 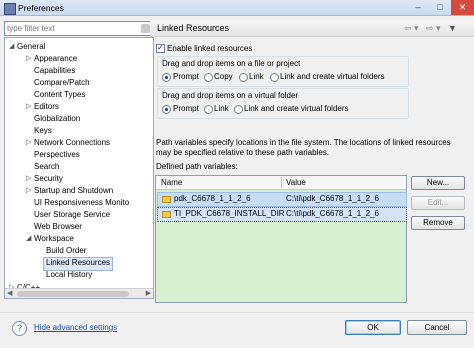 I want to click on tree-item-web-browser: Web Browser, so click(x=58, y=227).